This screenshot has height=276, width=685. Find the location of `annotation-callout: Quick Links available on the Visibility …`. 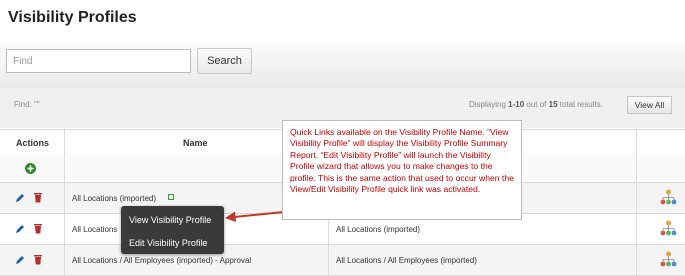

annotation-callout: Quick Links available on the Visibility … is located at coordinates (402, 170).